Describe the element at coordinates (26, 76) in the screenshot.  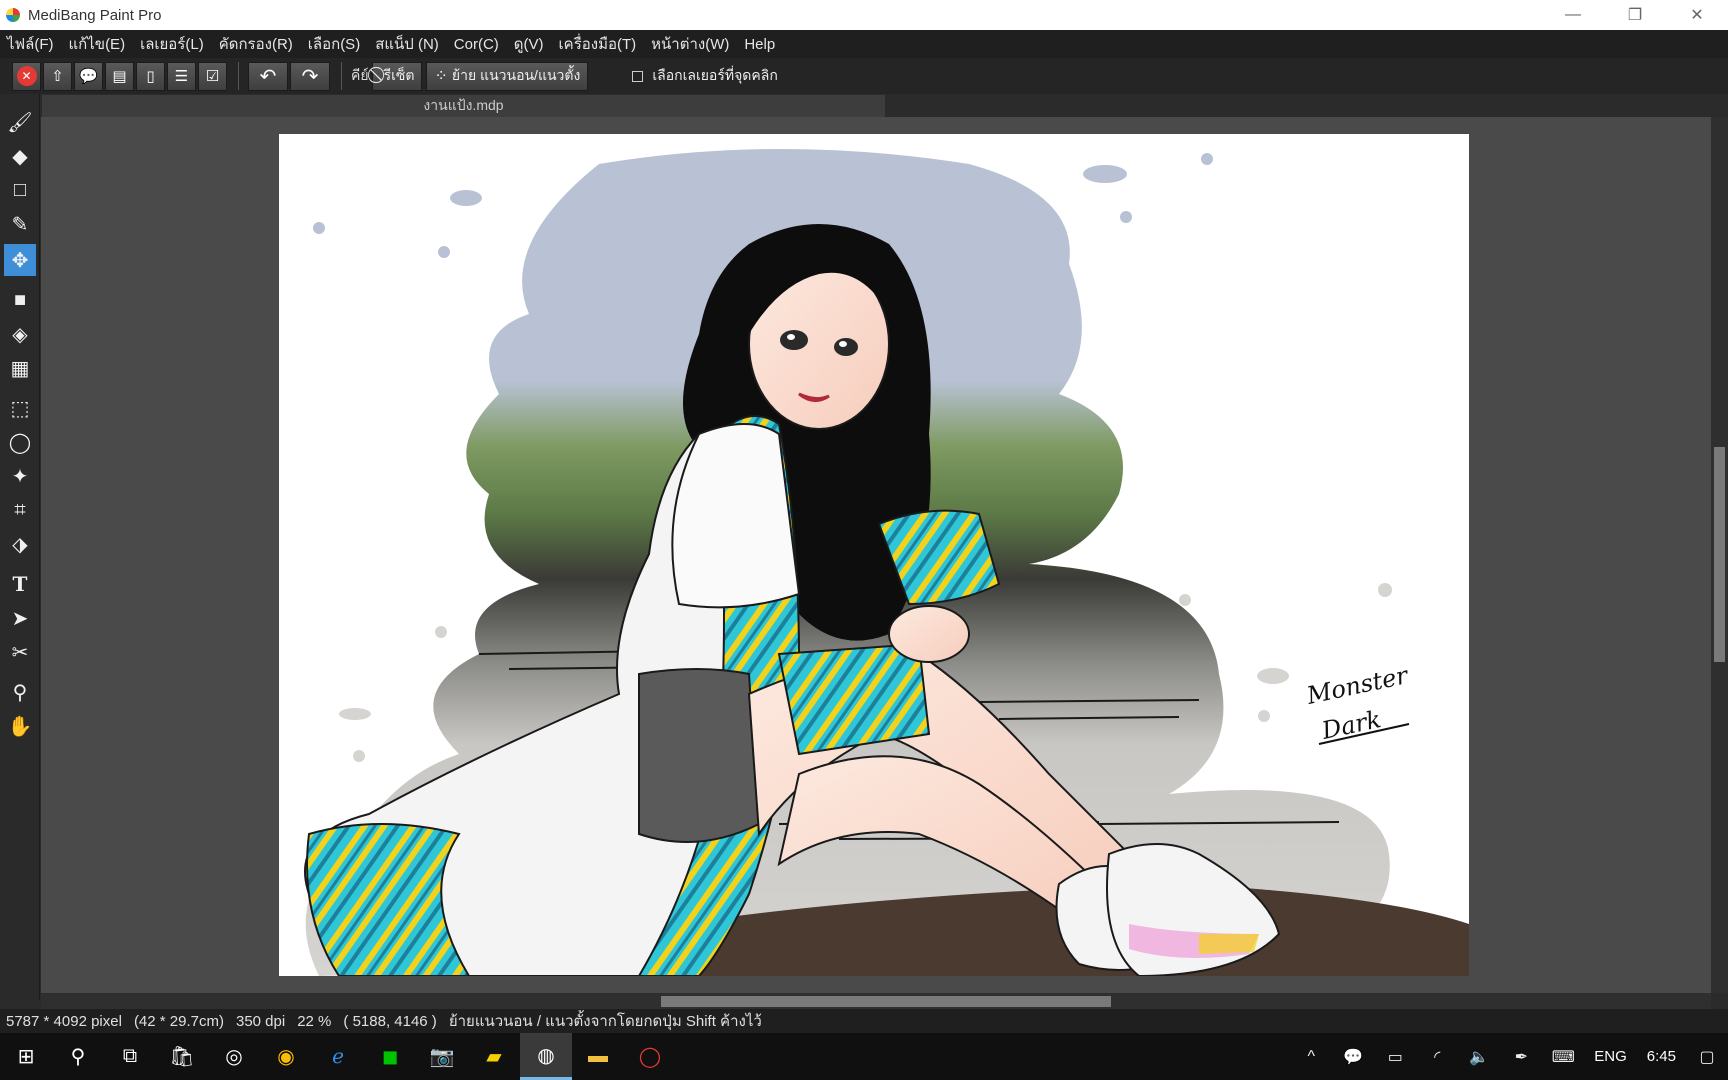
I see `cloud-close-button: ✕` at that location.